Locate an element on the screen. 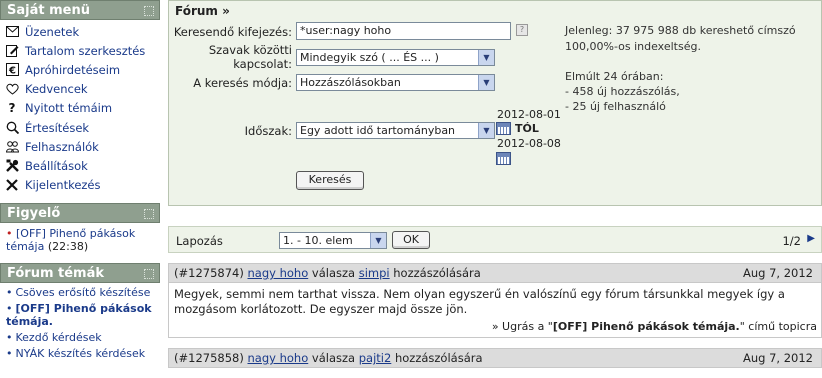  topic-item: • NYÁK készítés kérdések is located at coordinates (82, 353).